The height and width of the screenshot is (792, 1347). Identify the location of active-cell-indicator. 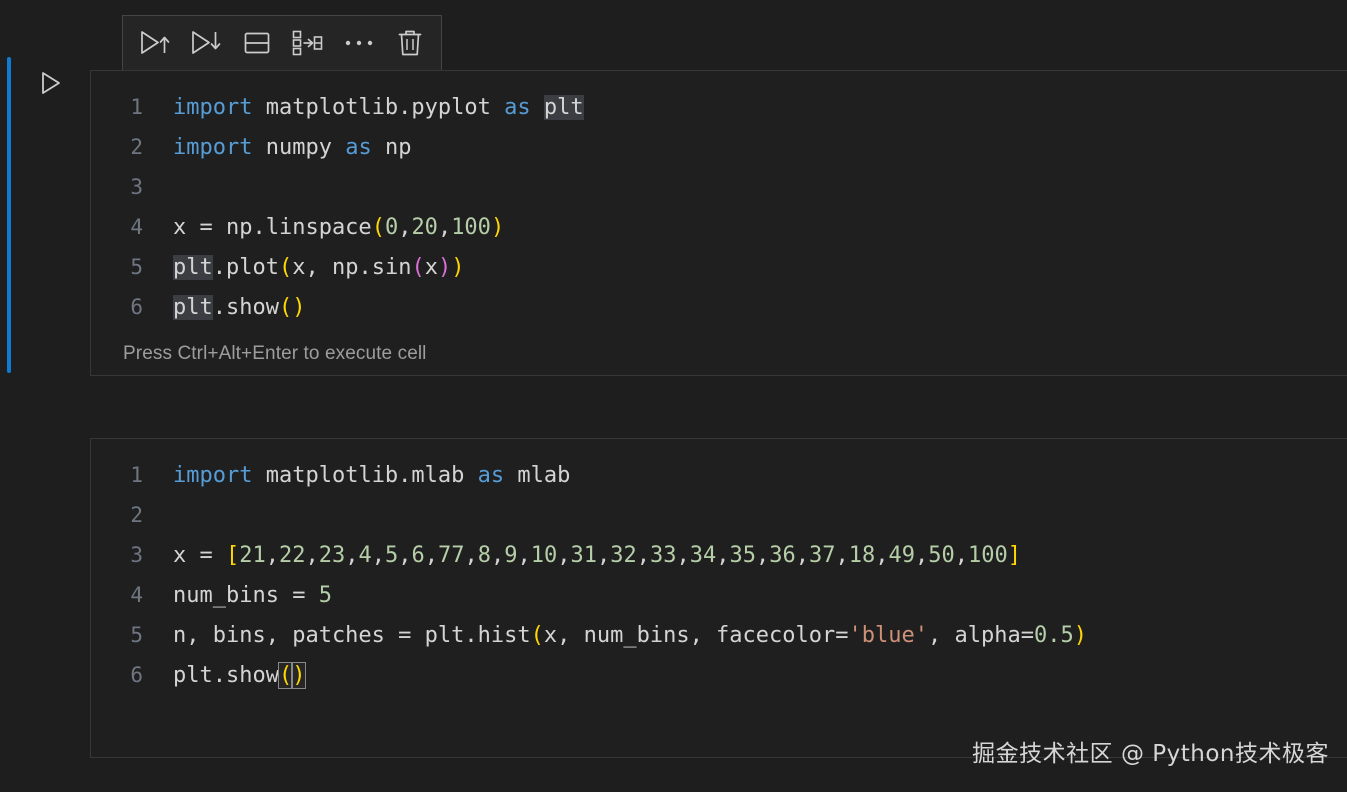
(9, 215).